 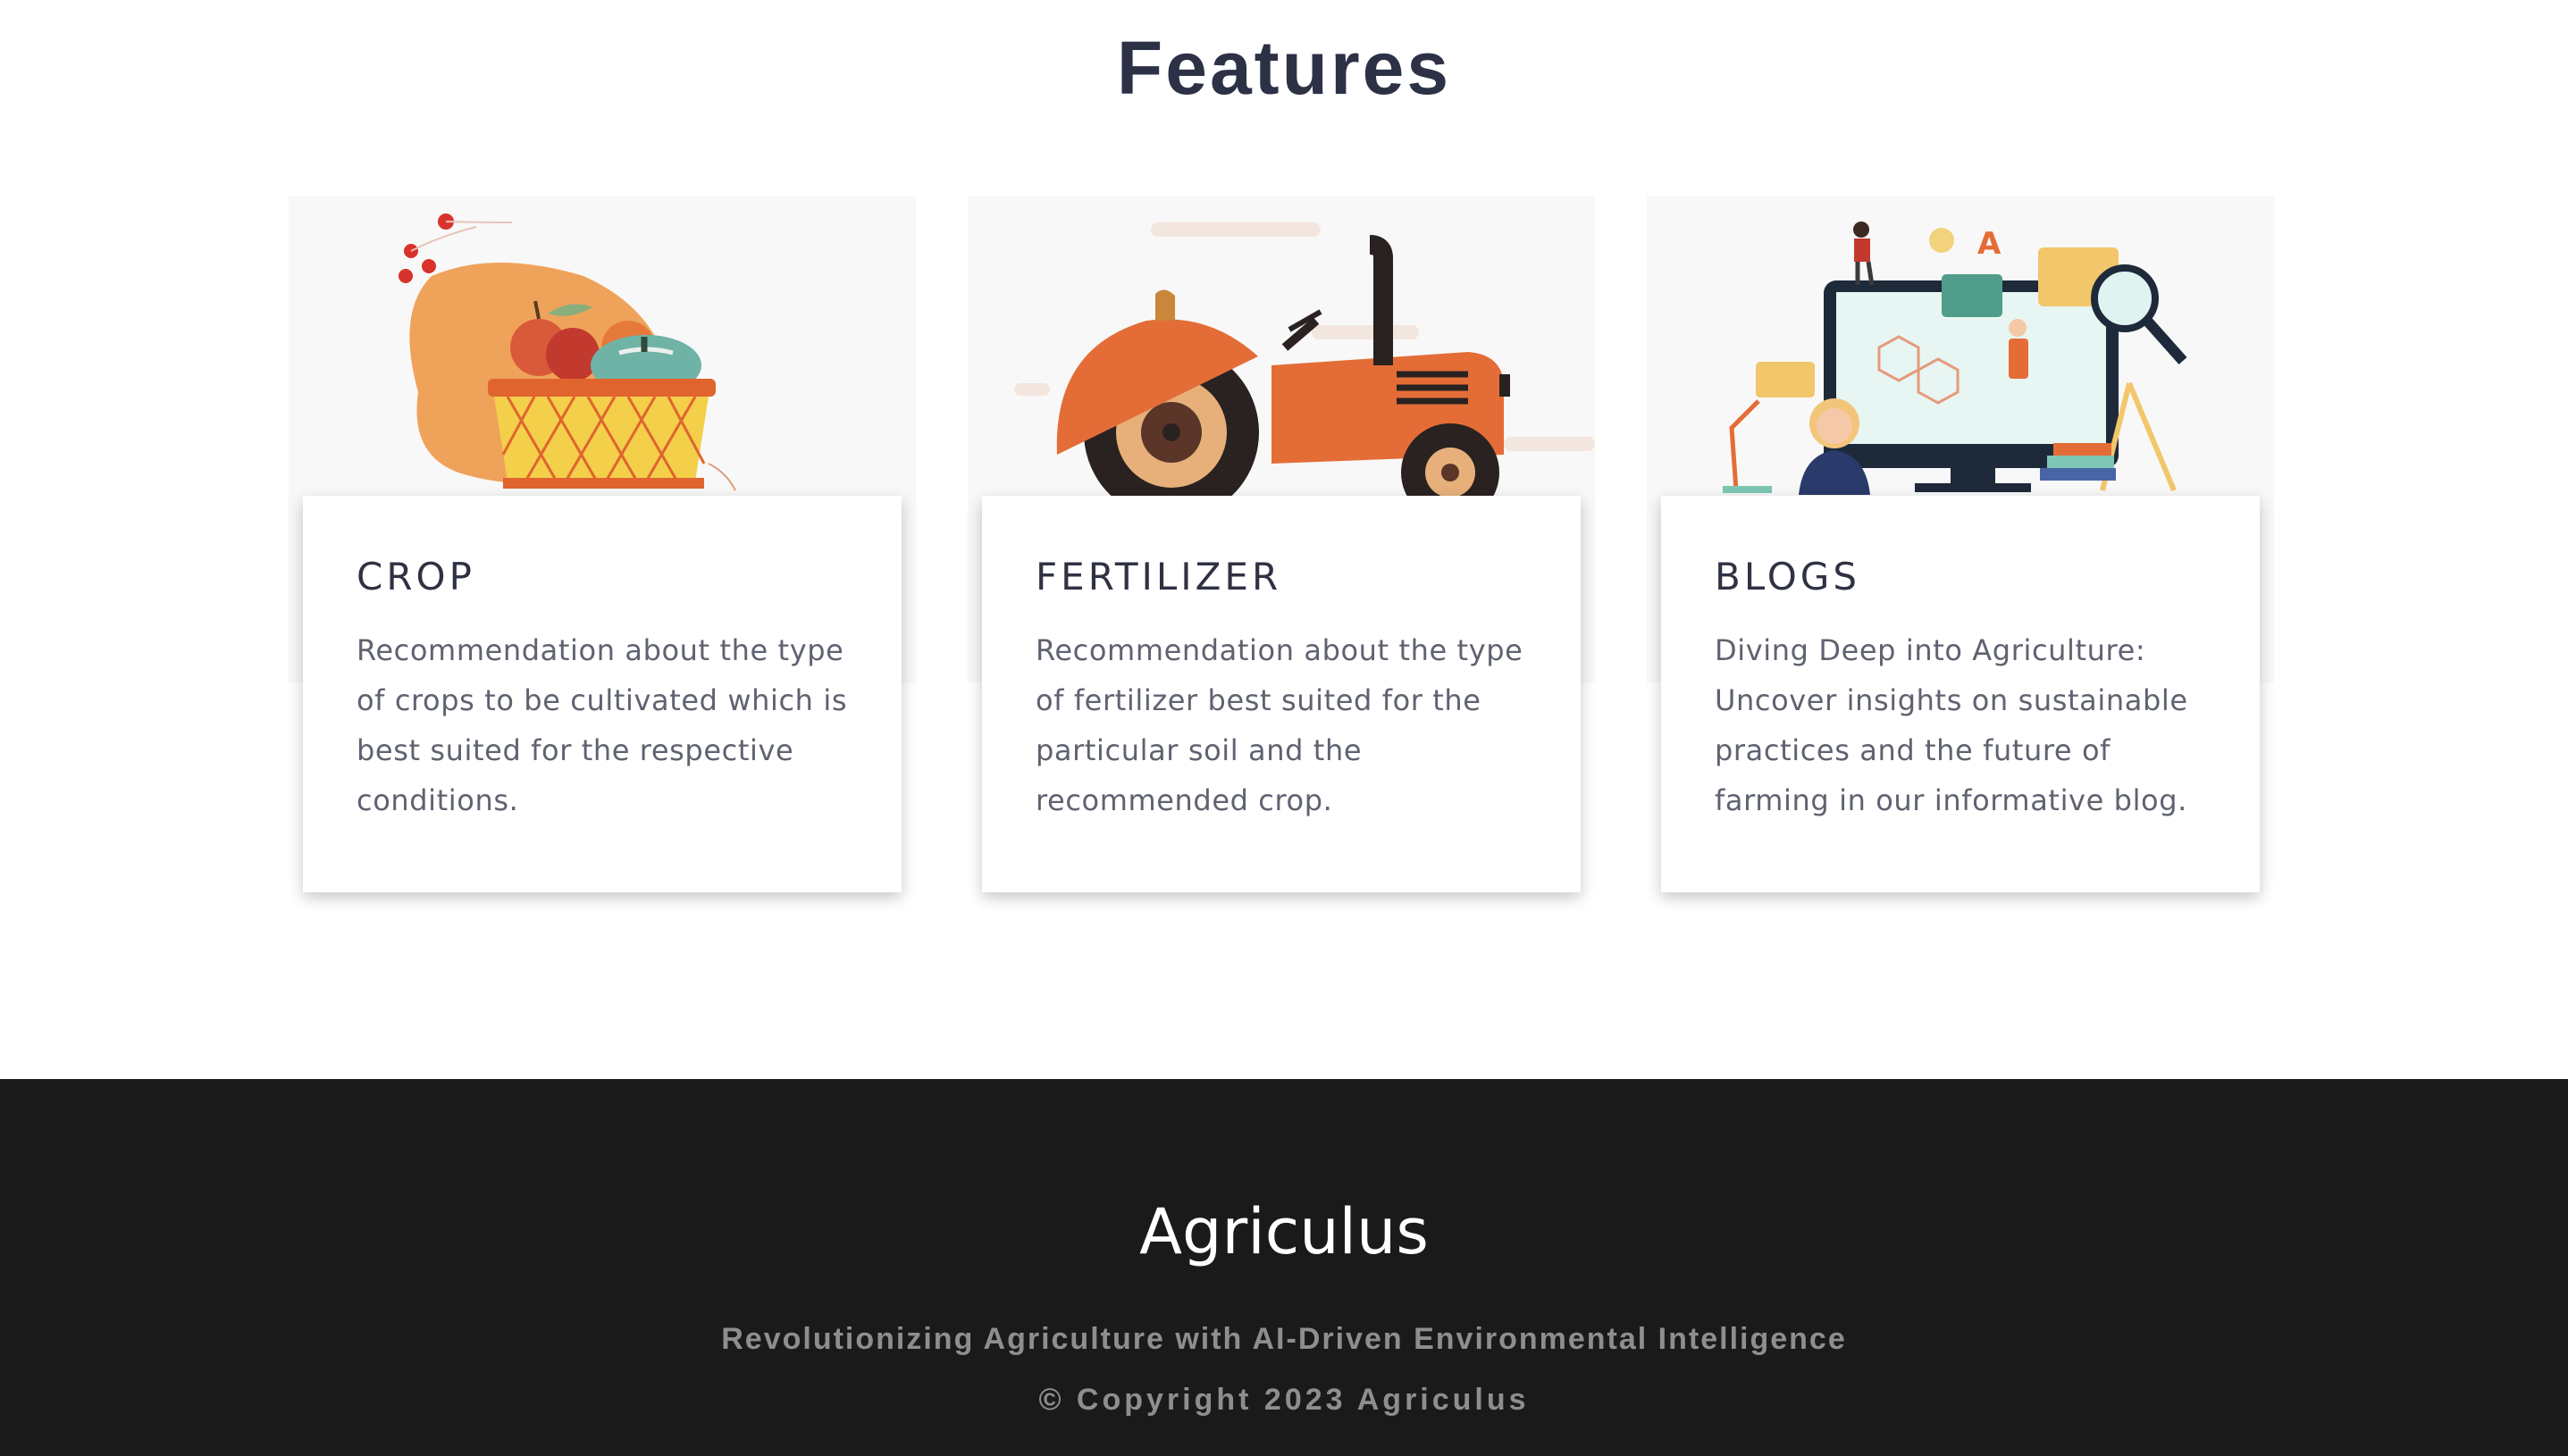 What do you see at coordinates (1989, 244) in the screenshot?
I see `svg-text: A` at bounding box center [1989, 244].